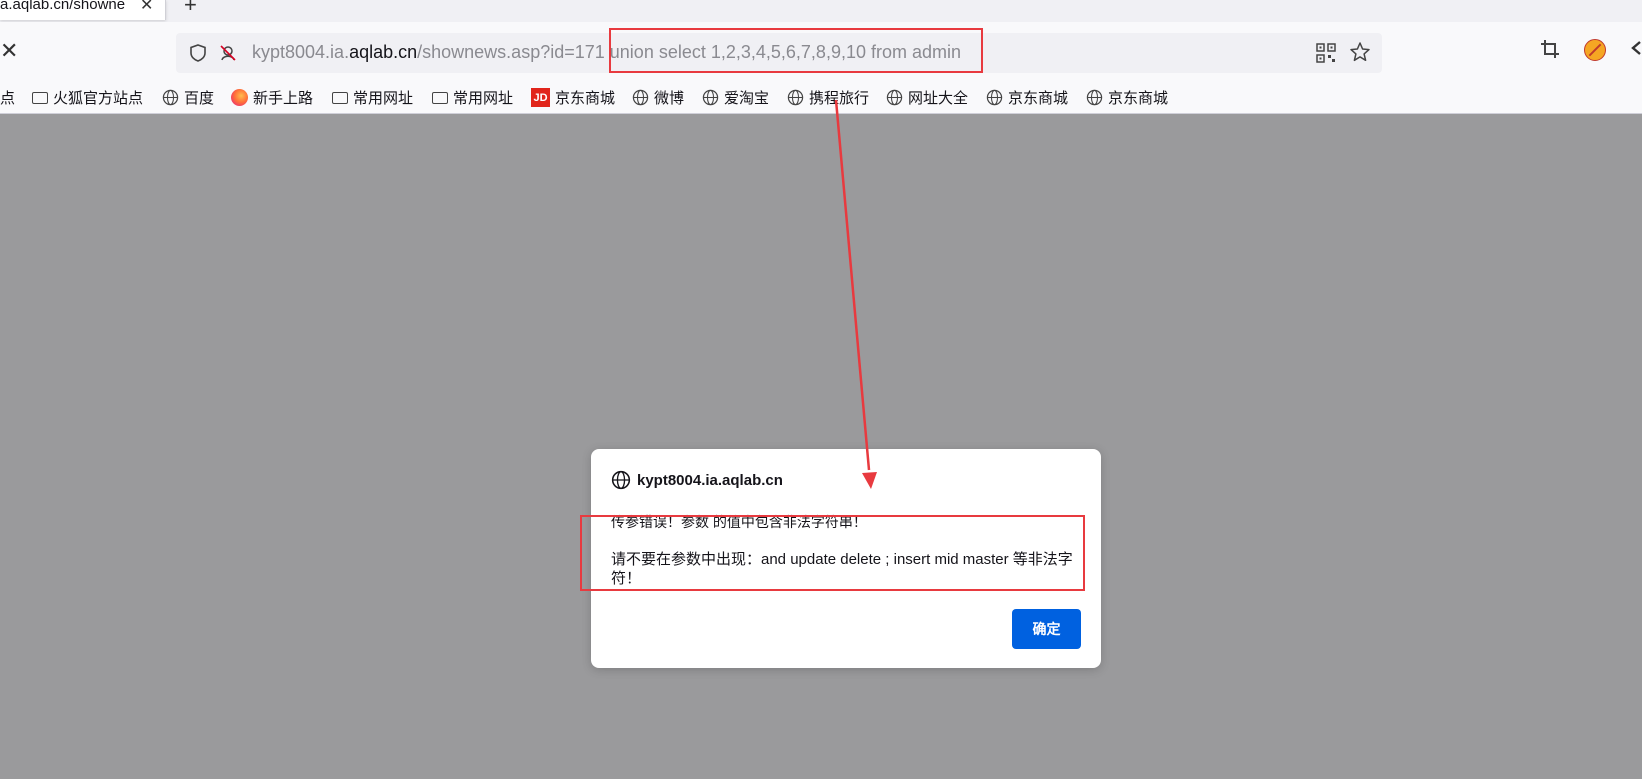  What do you see at coordinates (855, 294) in the screenshot?
I see `annotation-arrow` at bounding box center [855, 294].